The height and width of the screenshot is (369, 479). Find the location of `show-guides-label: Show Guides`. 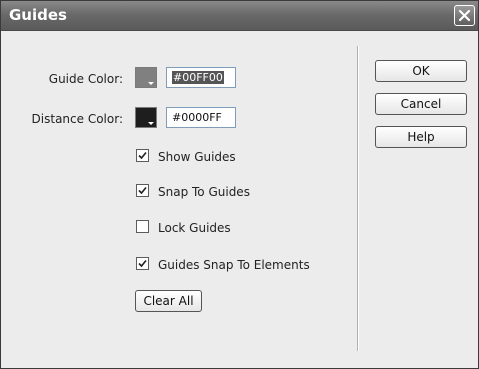

show-guides-label: Show Guides is located at coordinates (197, 157).